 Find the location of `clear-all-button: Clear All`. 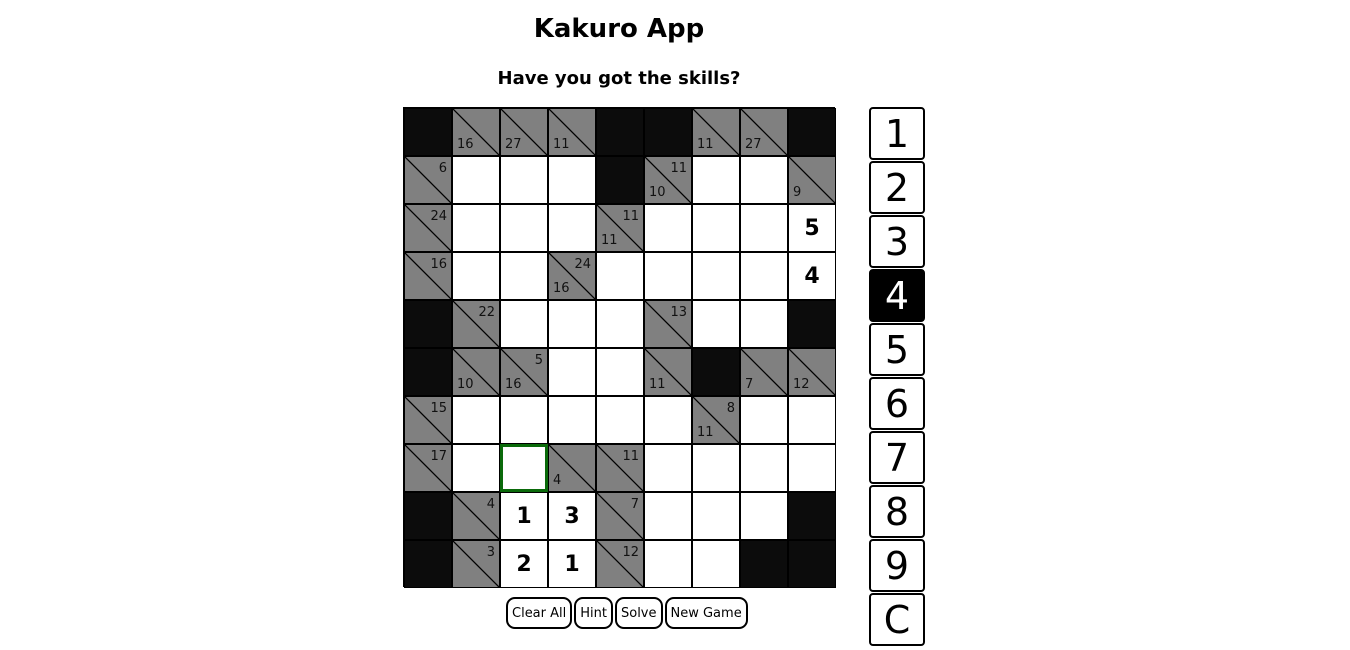

clear-all-button: Clear All is located at coordinates (539, 613).